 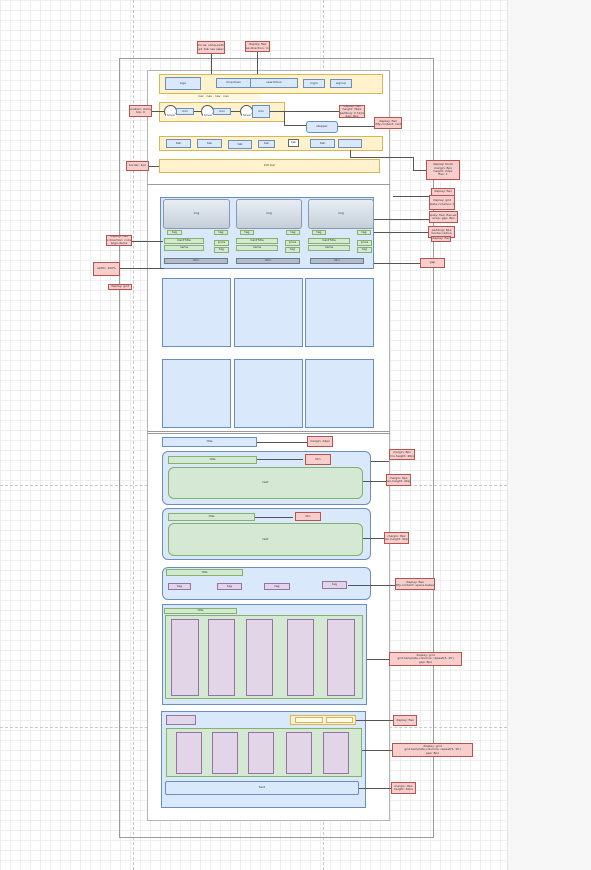 I want to click on annotation-note: width: 100%, so click(x=106, y=269).